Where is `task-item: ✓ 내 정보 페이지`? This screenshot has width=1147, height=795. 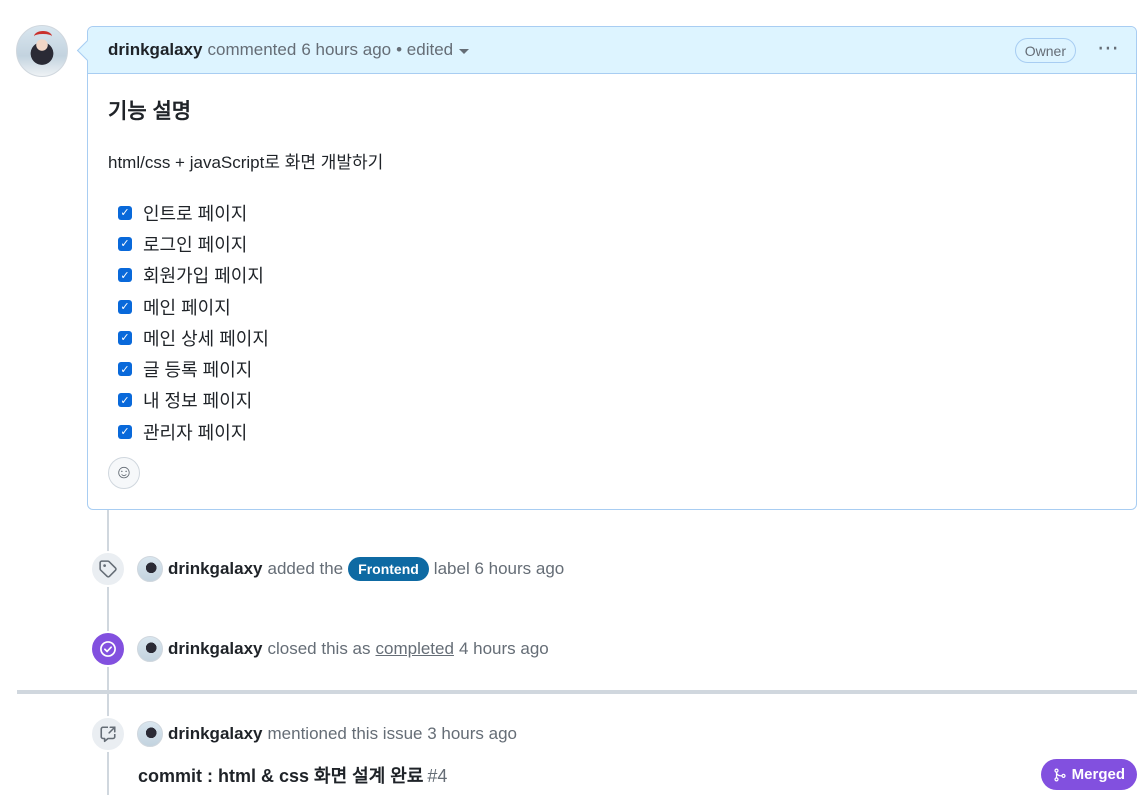
task-item: ✓ 내 정보 페이지 is located at coordinates (617, 400).